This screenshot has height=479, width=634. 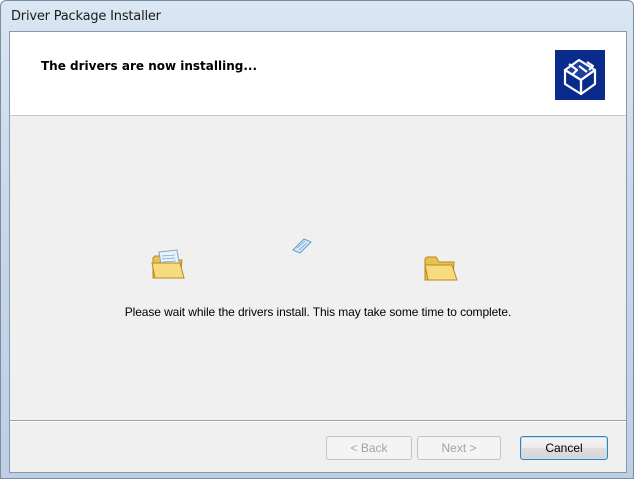 I want to click on cancel-button: Cancel, so click(x=564, y=448).